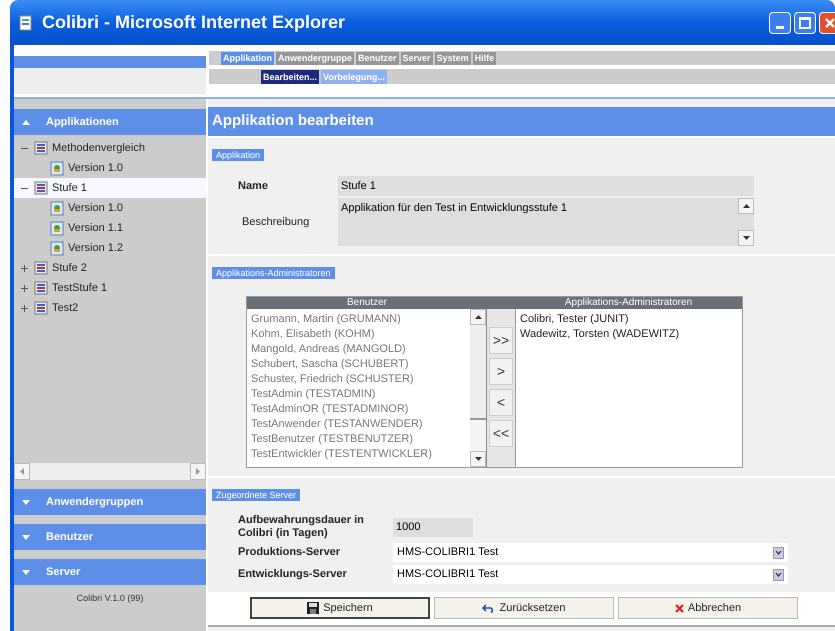 Image resolution: width=835 pixels, height=631 pixels. I want to click on move-button: <, so click(501, 402).